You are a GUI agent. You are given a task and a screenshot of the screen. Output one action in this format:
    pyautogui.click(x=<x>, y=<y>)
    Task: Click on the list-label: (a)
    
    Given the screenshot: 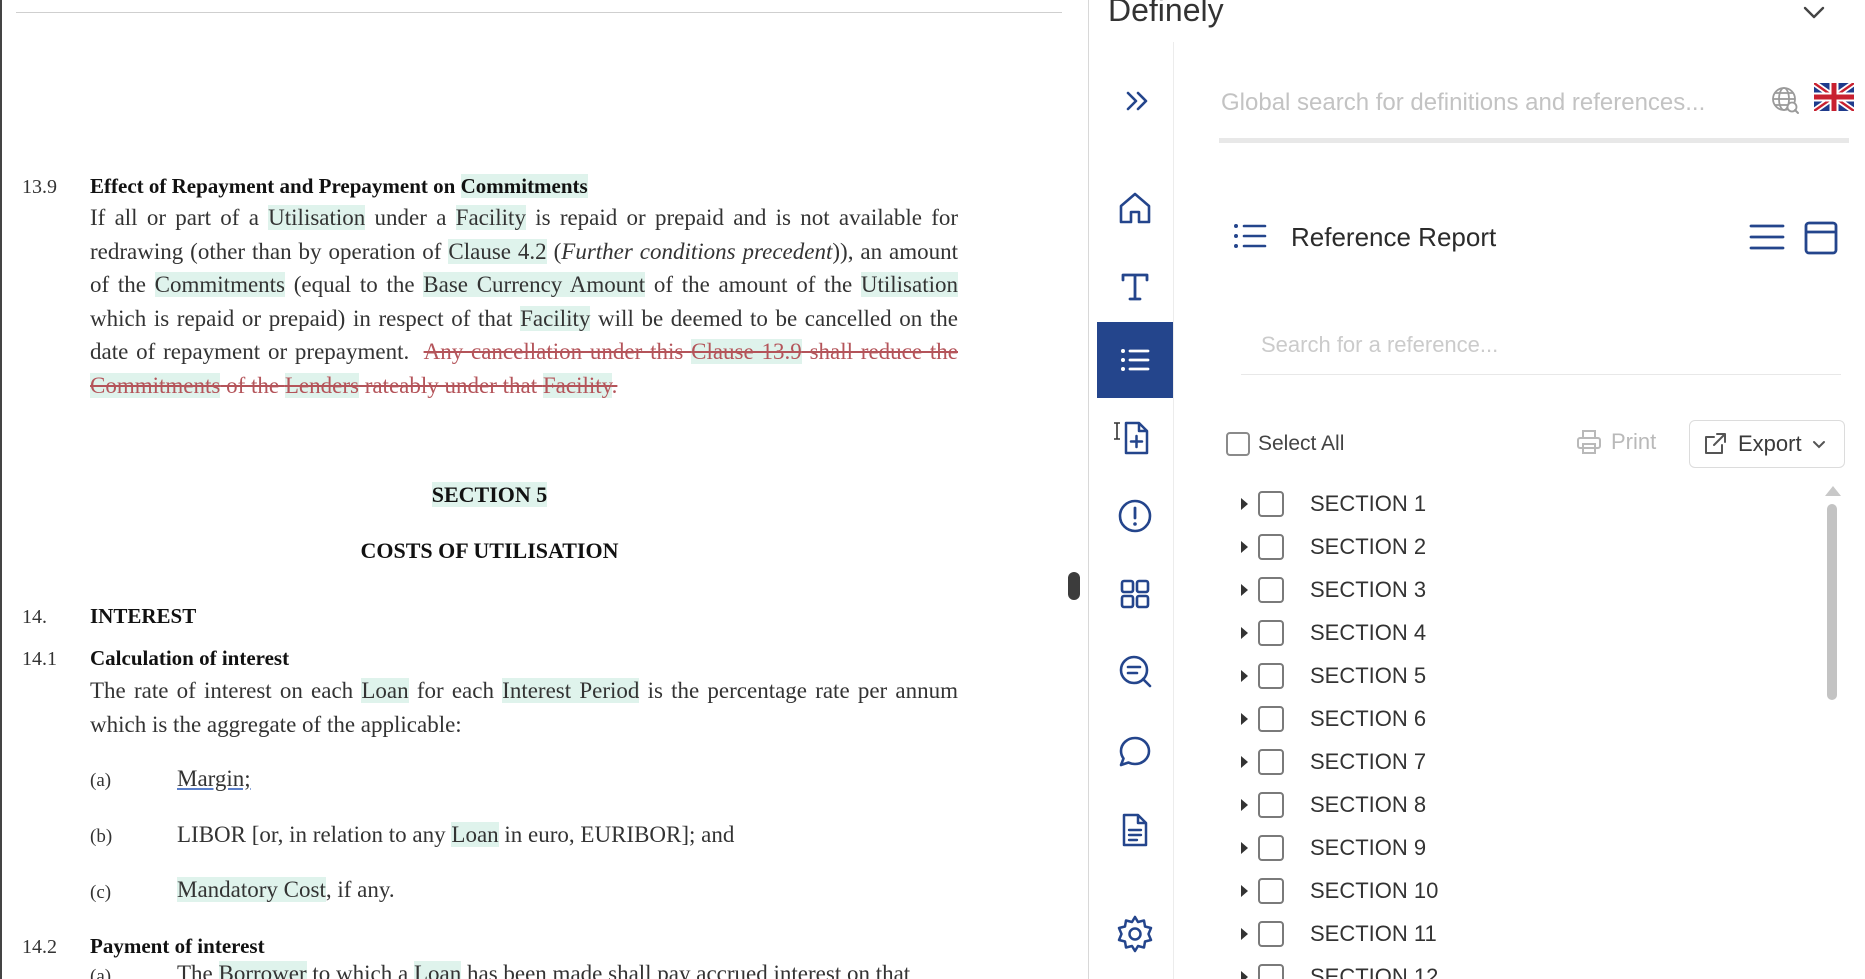 What is the action you would take?
    pyautogui.click(x=101, y=780)
    